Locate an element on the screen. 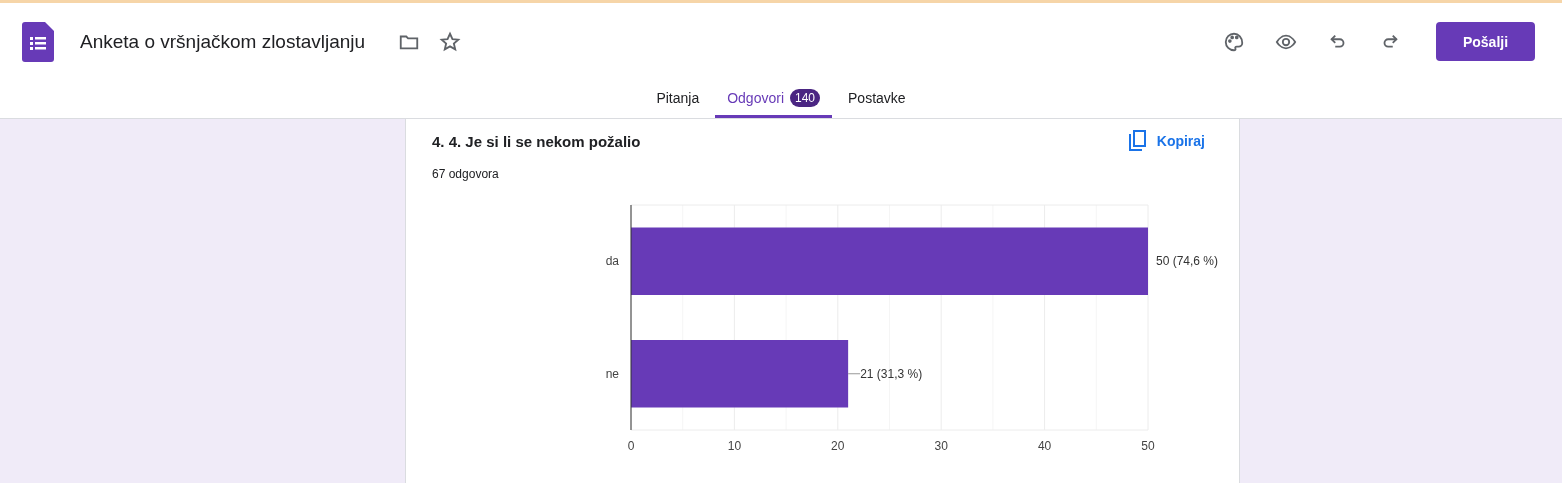 This screenshot has width=1562, height=483. value-label: 50 (74,6 %) is located at coordinates (1187, 261).